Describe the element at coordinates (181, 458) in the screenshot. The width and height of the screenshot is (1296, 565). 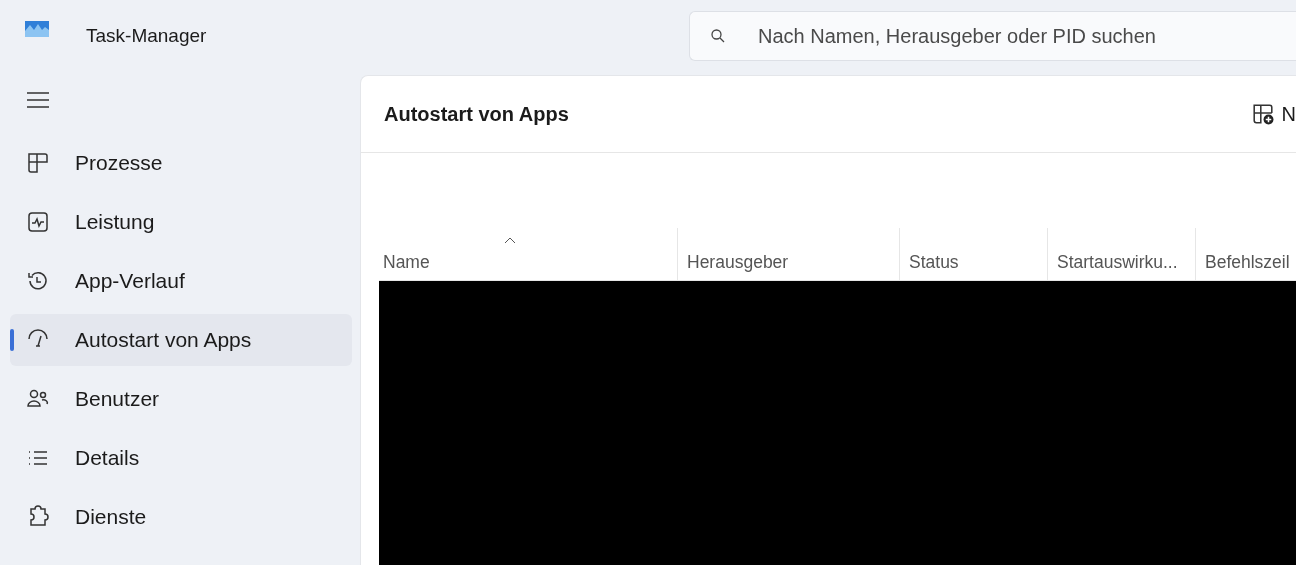
I see `sidebar-item: Details` at that location.